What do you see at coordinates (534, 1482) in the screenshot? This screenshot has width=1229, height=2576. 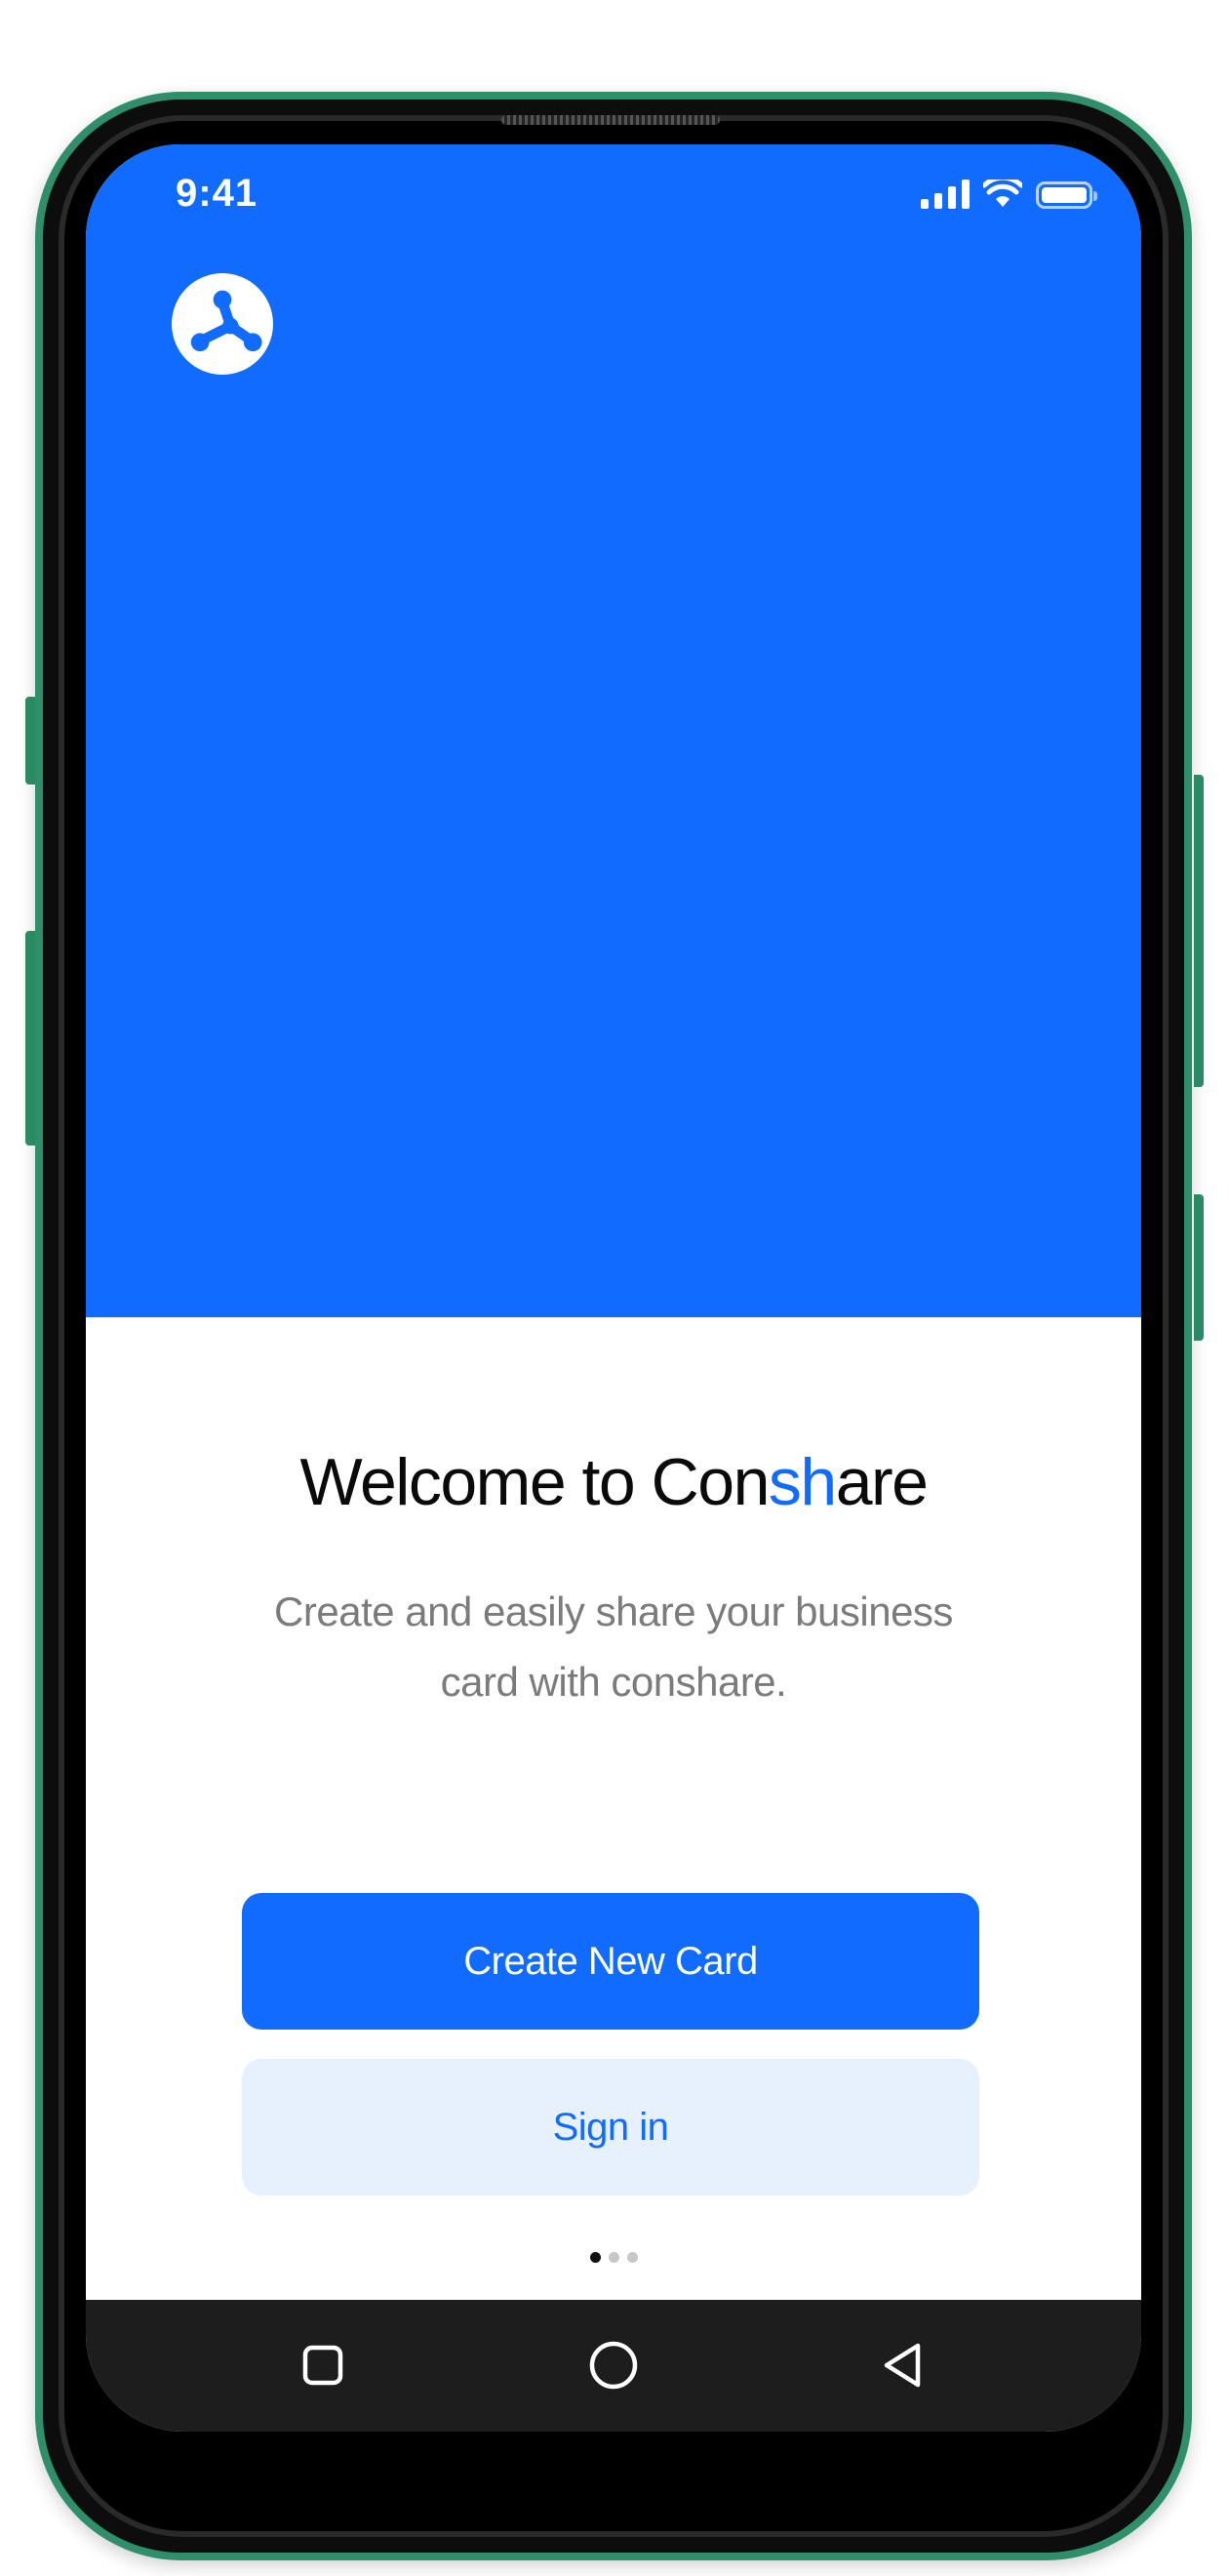 I see `title-text: Welcome to Con` at bounding box center [534, 1482].